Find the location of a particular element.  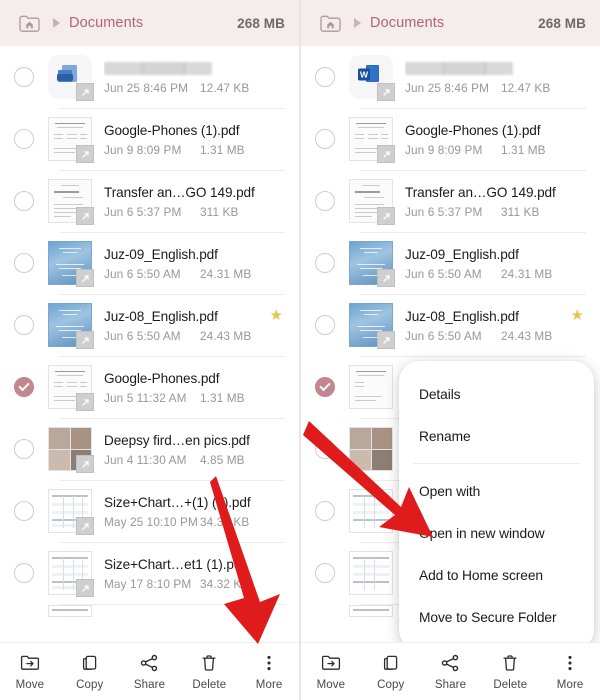

redacted-filename is located at coordinates (459, 69).